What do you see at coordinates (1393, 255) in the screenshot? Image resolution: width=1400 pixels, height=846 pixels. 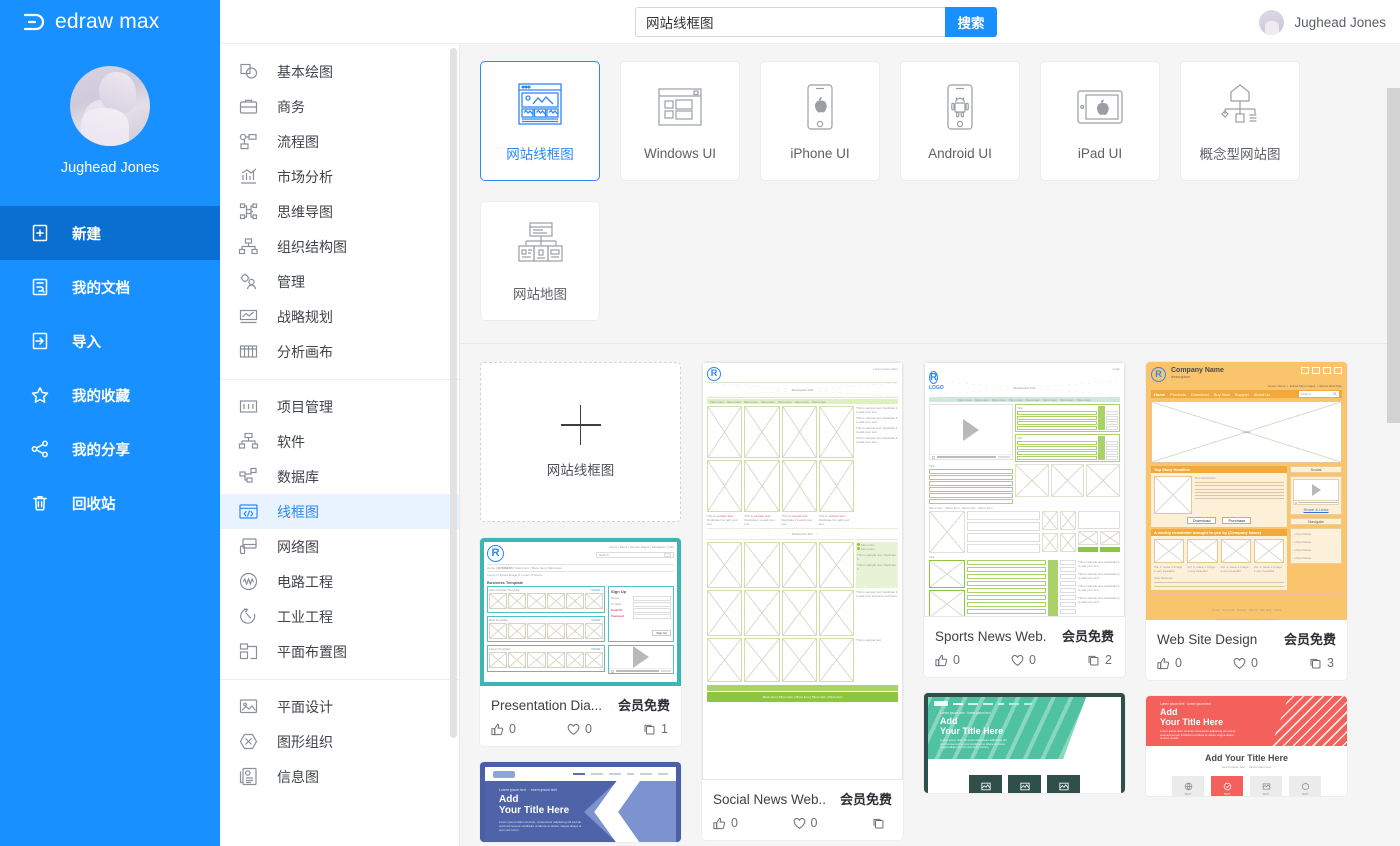 I see `main-scrollbar` at bounding box center [1393, 255].